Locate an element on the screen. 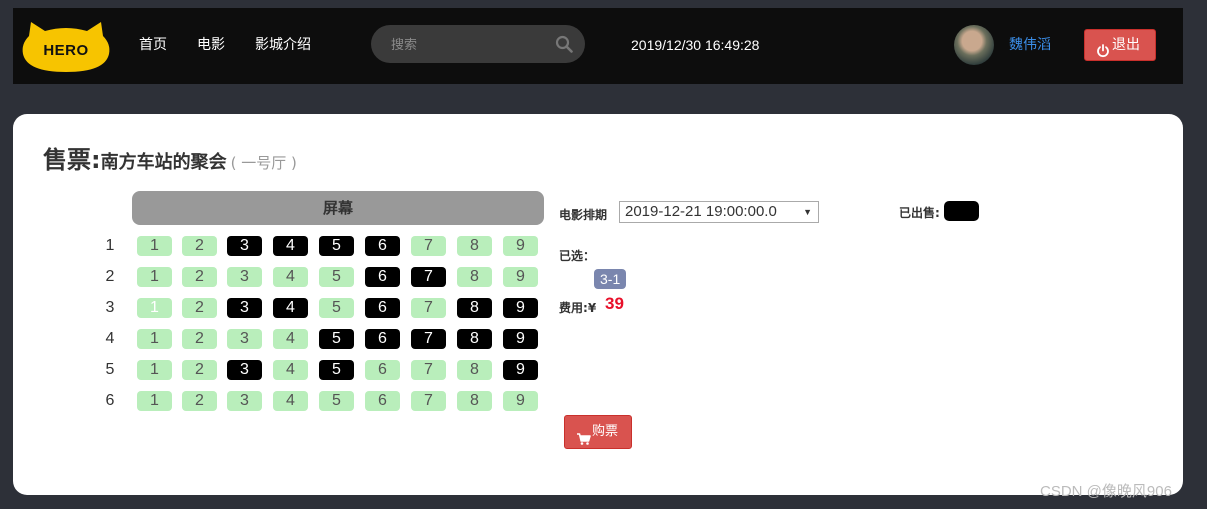 This screenshot has height=509, width=1207. seat-5-5: 5 is located at coordinates (336, 370).